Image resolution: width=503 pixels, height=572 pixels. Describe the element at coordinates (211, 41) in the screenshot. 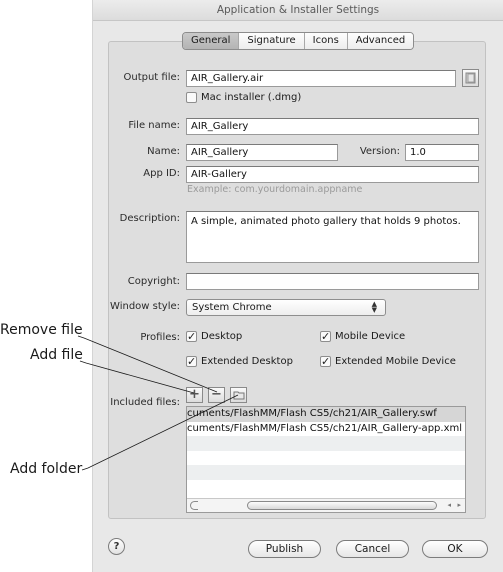

I see `tab-general: General` at that location.